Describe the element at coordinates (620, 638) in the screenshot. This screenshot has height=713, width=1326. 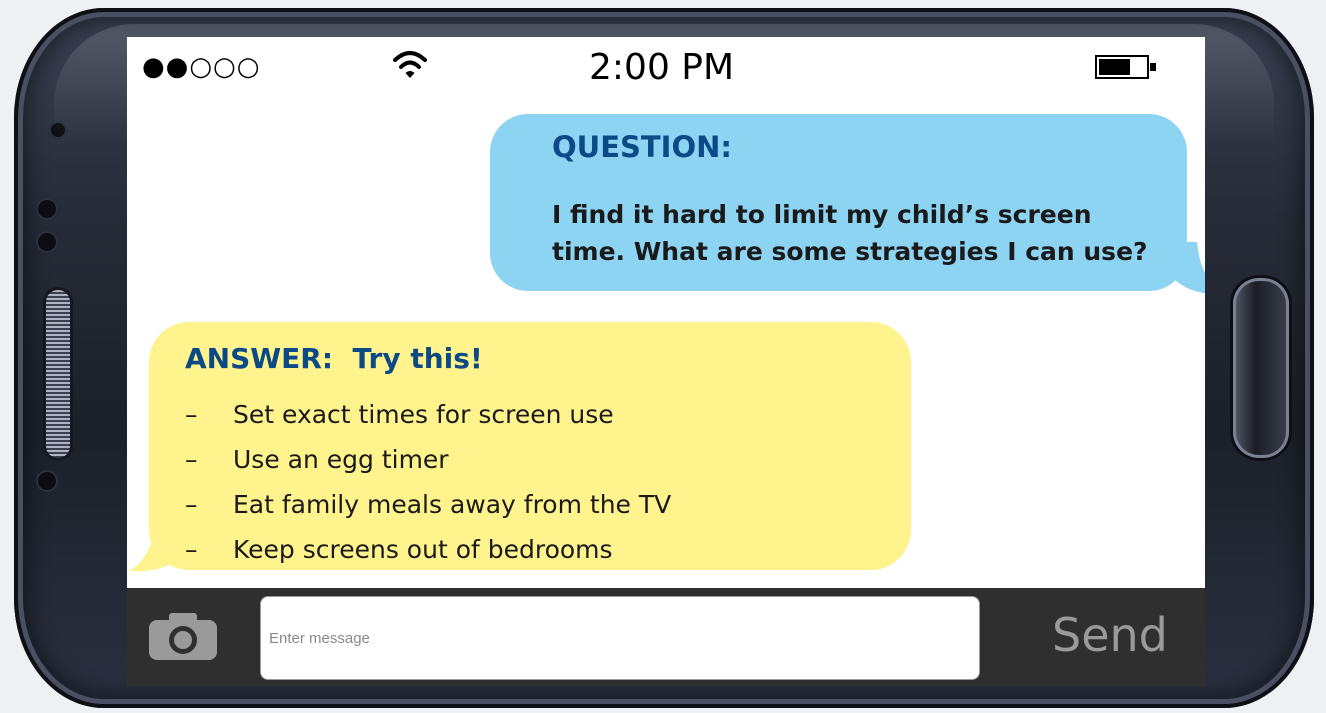
I see `message-input` at that location.